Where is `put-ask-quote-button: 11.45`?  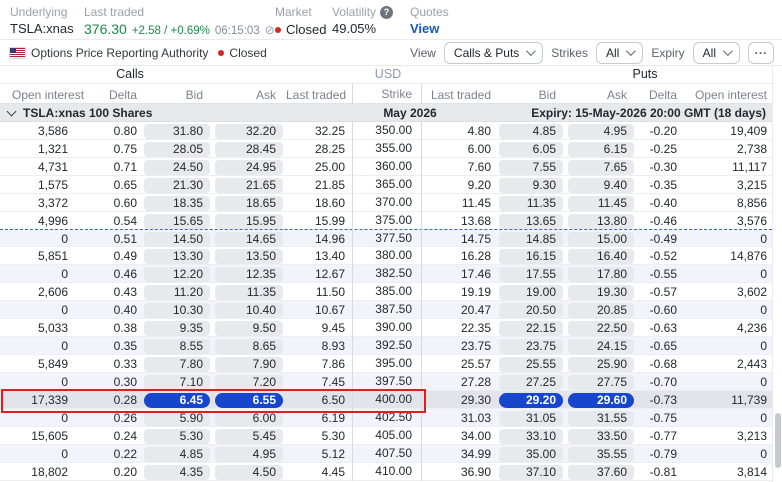
put-ask-quote-button: 11.45 is located at coordinates (601, 203).